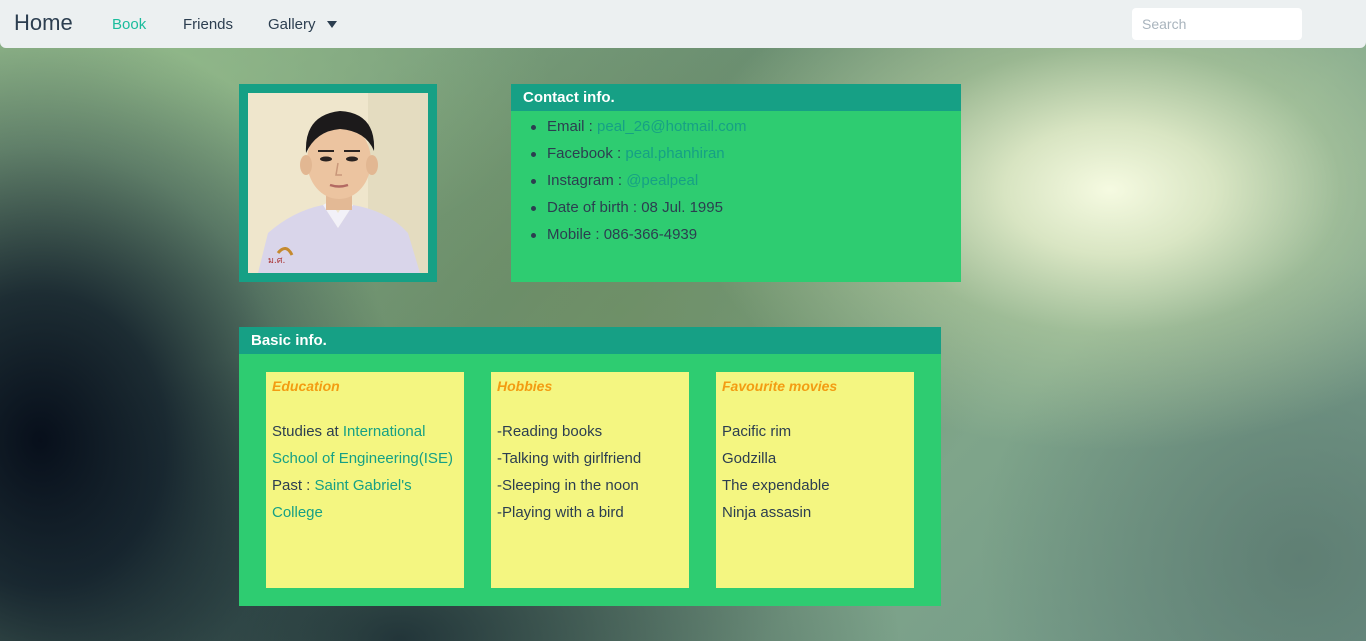 The height and width of the screenshot is (641, 1366). I want to click on contact-email-item: Email : peal_26@hotmail.com, so click(745, 126).